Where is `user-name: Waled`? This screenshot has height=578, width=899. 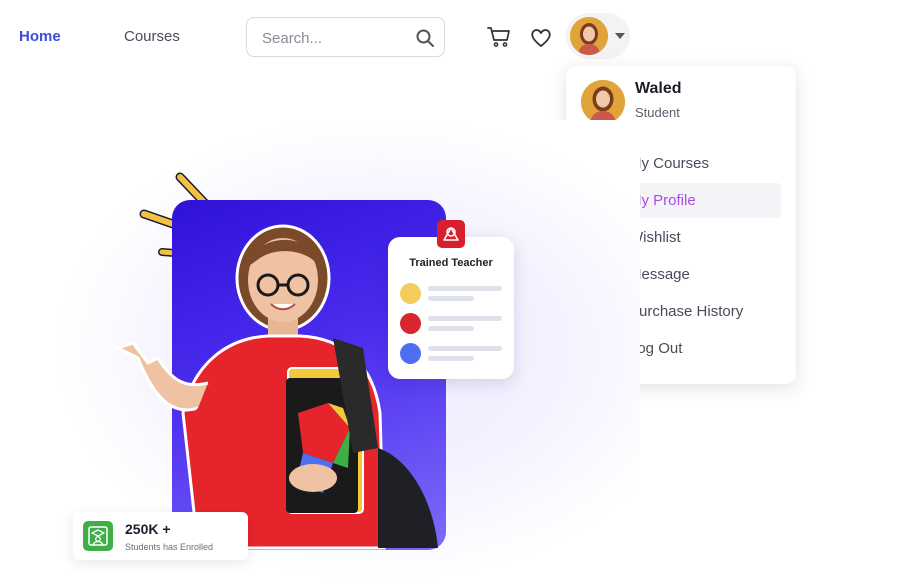 user-name: Waled is located at coordinates (658, 88).